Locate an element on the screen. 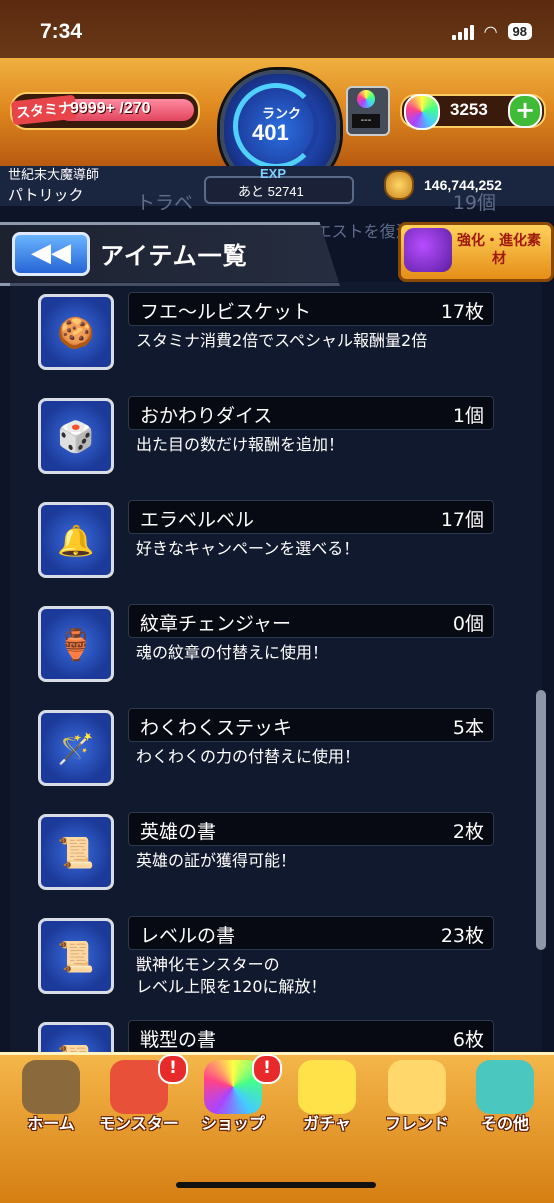  ghost-item-count: 19個 is located at coordinates (474, 203).